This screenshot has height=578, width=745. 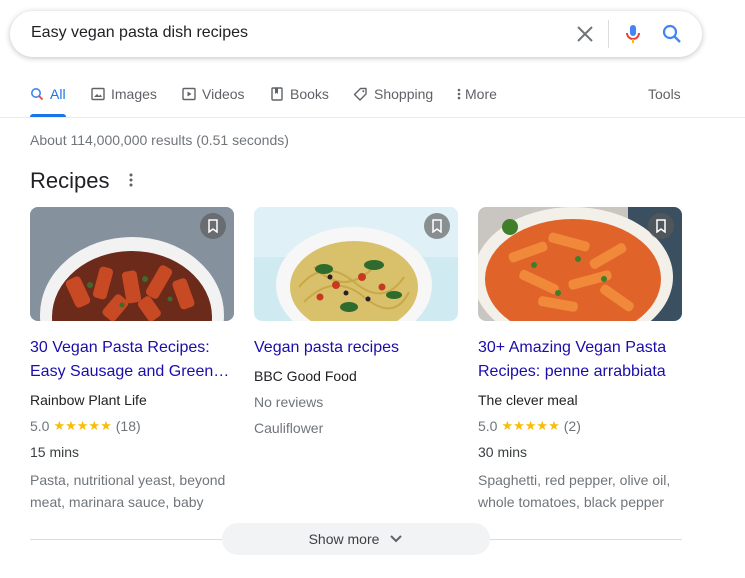 I want to click on recipe-time: 15 mins, so click(x=55, y=452).